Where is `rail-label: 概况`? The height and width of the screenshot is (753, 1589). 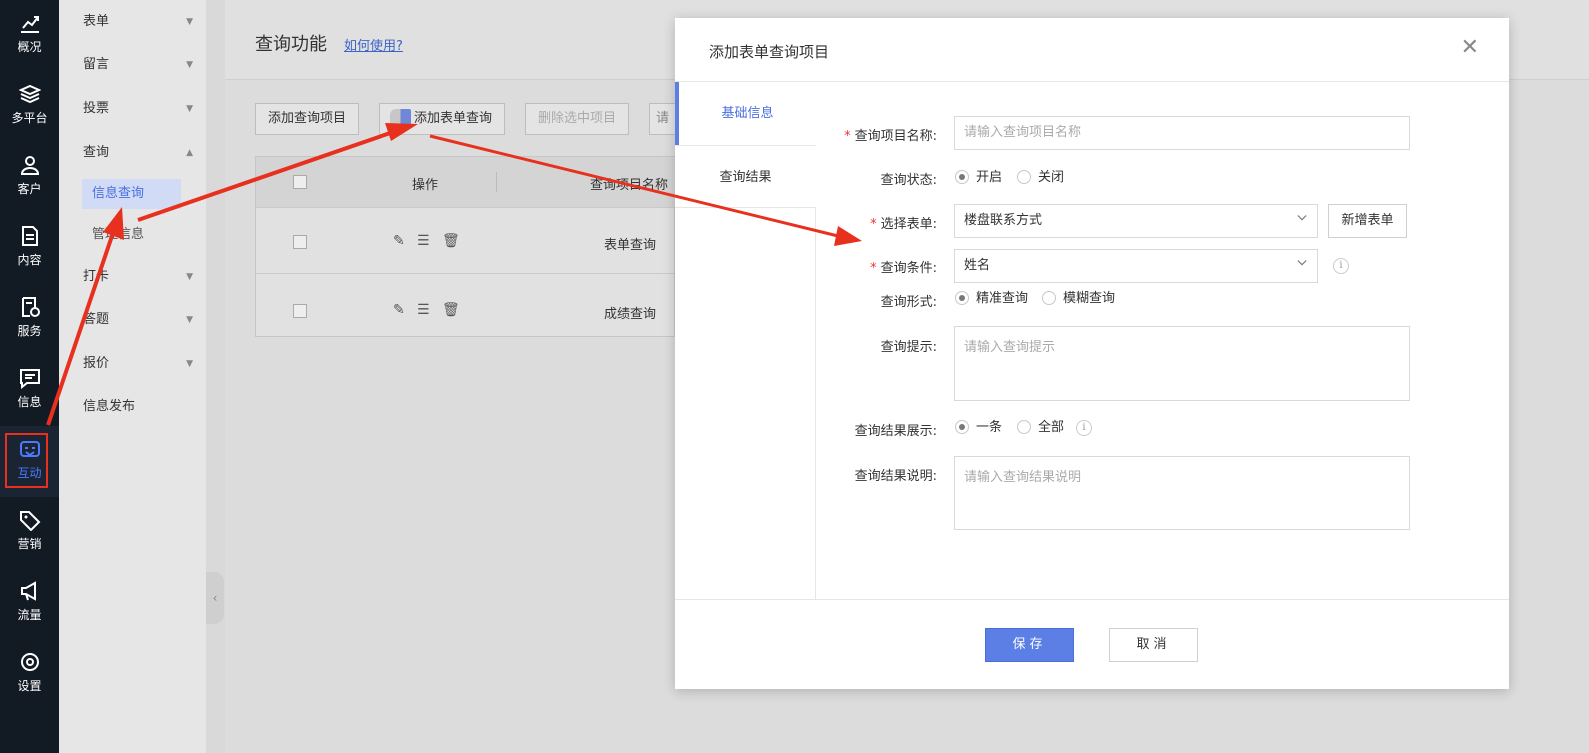
rail-label: 概况 is located at coordinates (29, 47).